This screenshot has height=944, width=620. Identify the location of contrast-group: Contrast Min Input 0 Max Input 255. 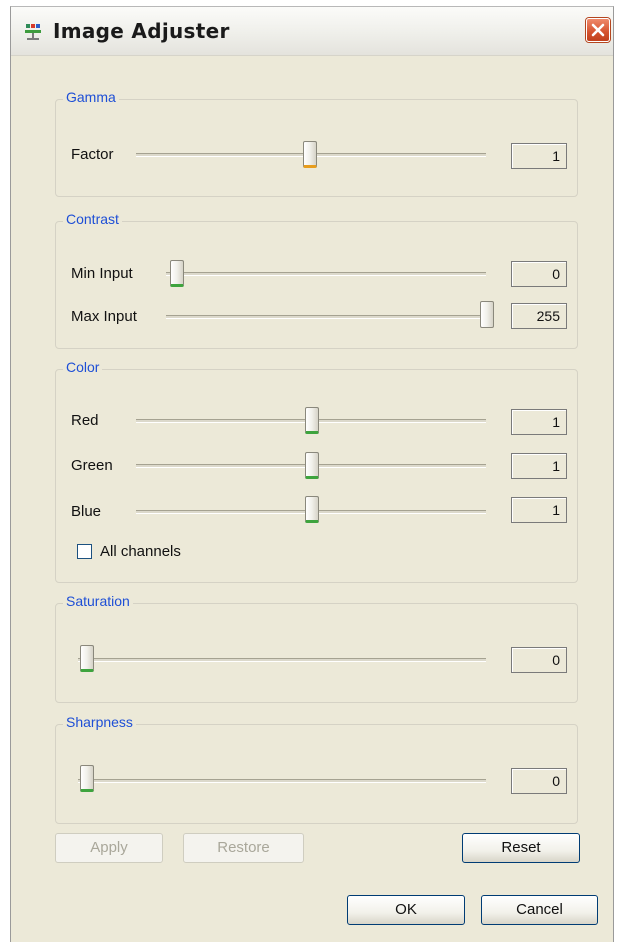
(316, 280).